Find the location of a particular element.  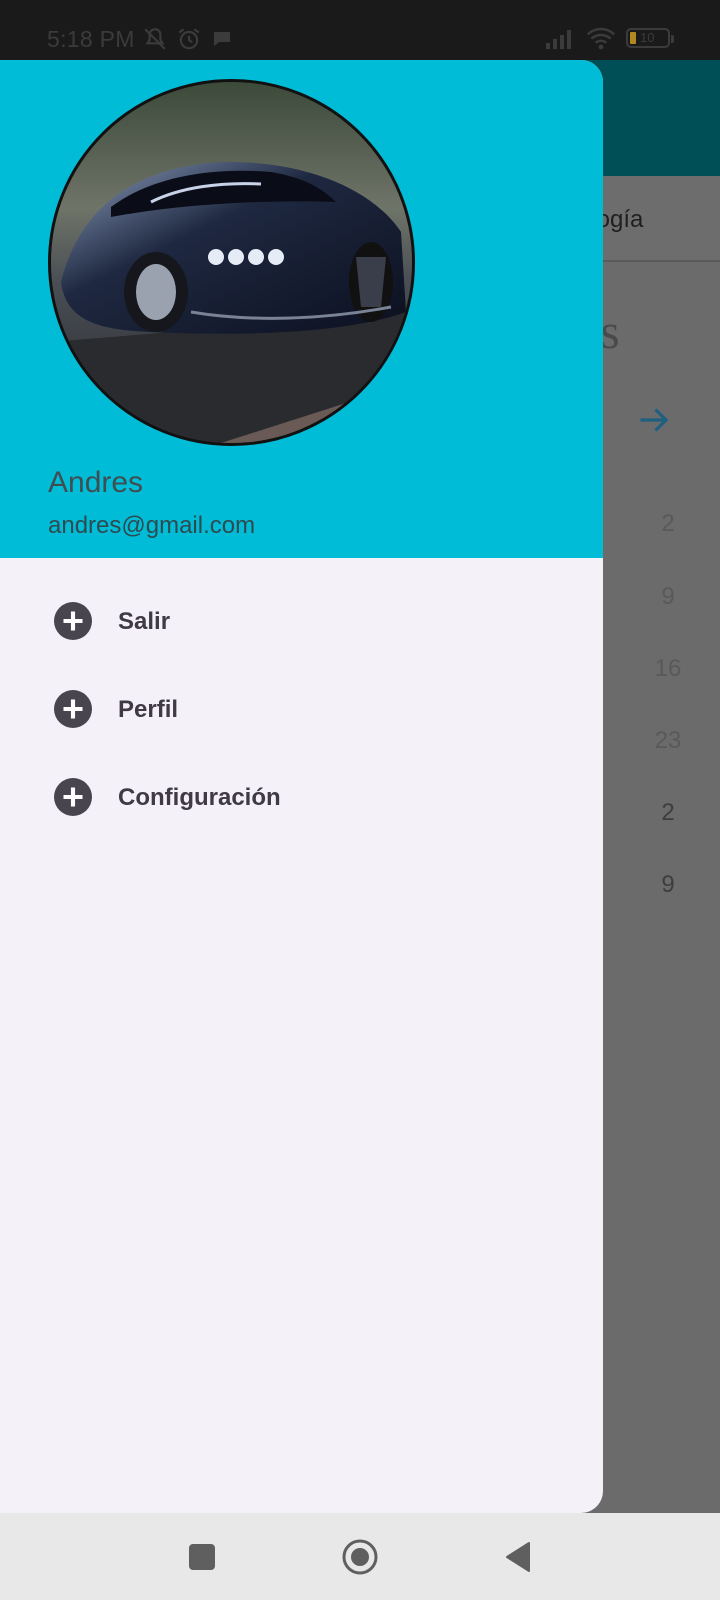

battery-tip is located at coordinates (672, 39).